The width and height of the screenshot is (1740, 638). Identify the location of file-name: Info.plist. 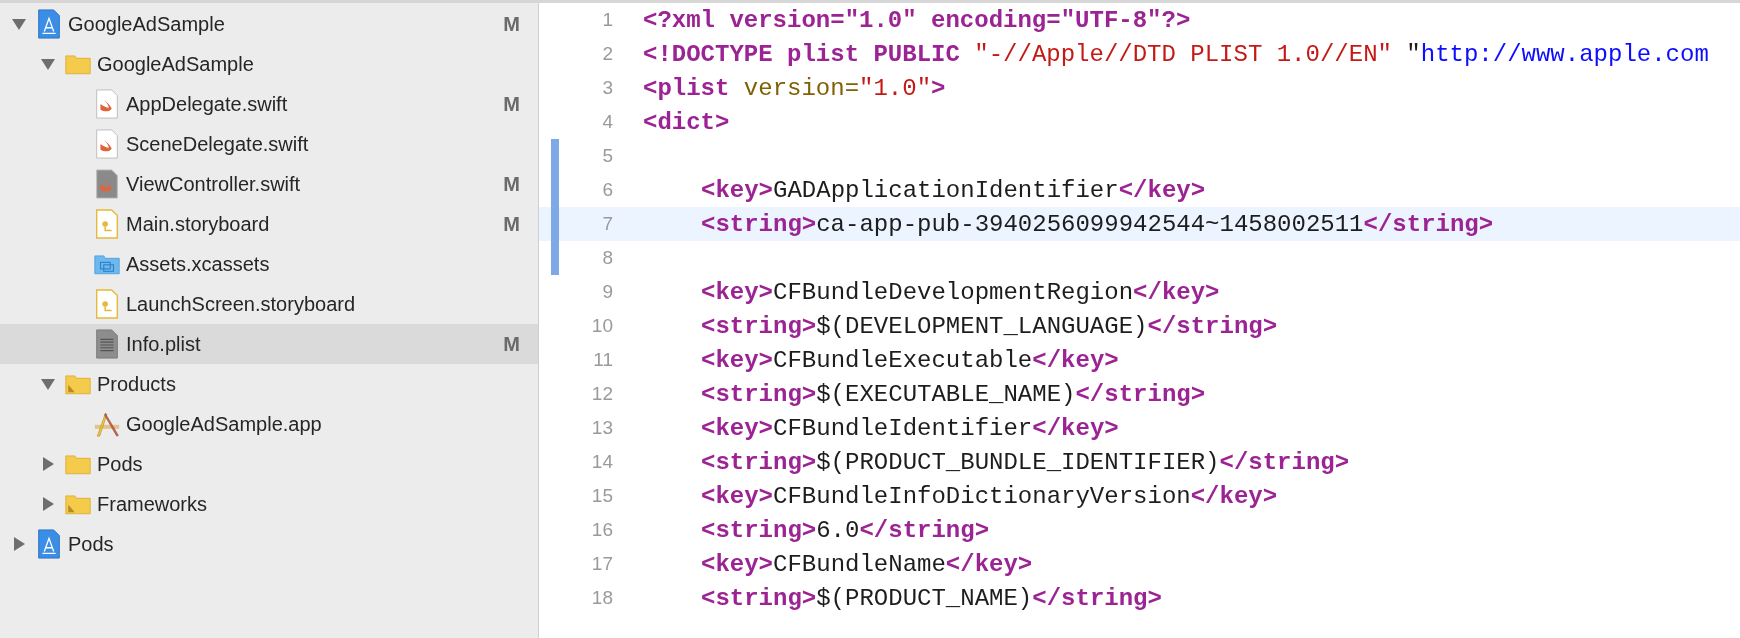
(164, 344).